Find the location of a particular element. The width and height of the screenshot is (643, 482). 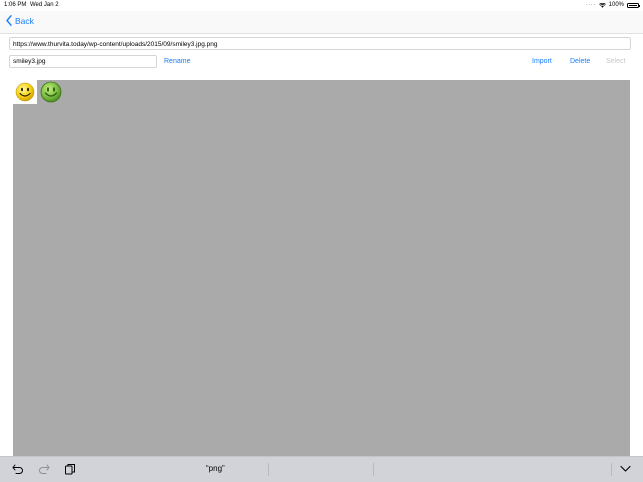

status-bar: 1:06 PM Wed Jan 2 ···· 100% is located at coordinates (321, 5).